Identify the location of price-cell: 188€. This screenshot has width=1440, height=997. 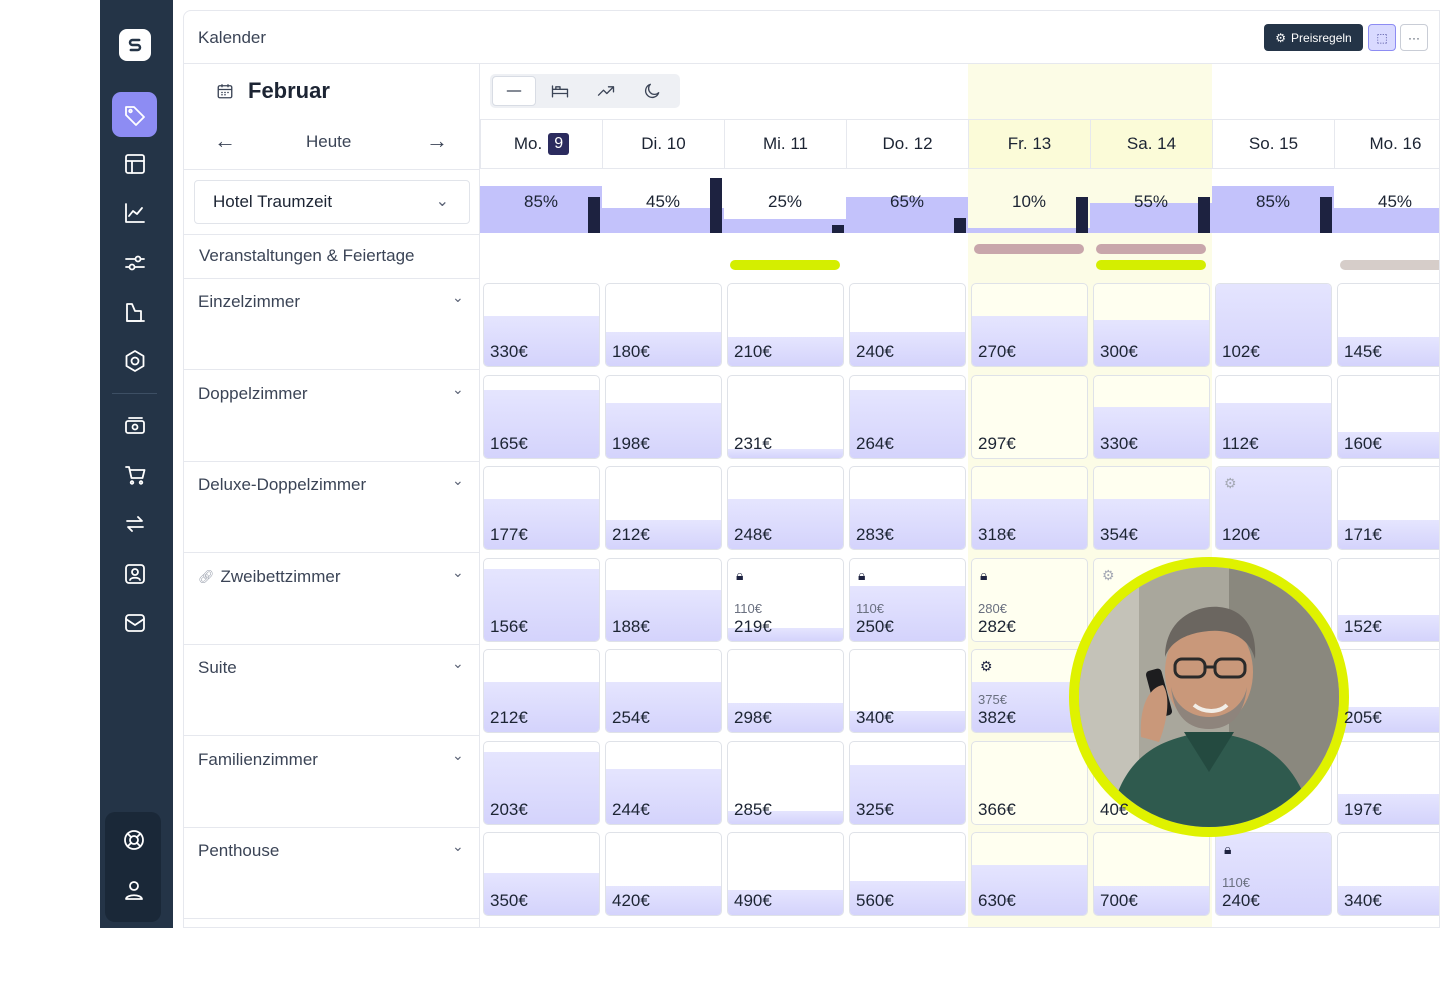
(663, 599).